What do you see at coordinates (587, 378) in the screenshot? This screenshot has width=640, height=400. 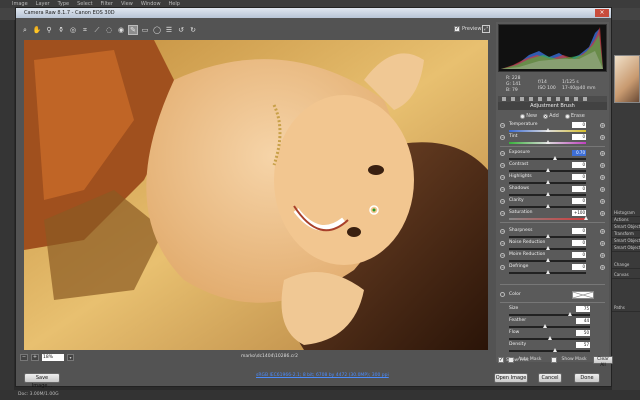 I see `done-button: Done` at bounding box center [587, 378].